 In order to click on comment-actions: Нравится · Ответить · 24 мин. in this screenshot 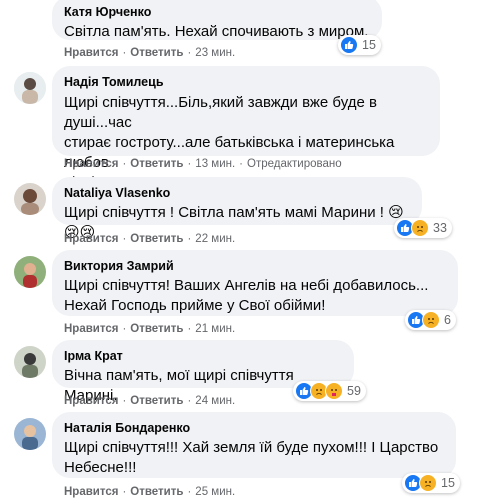, I will do `click(150, 401)`.